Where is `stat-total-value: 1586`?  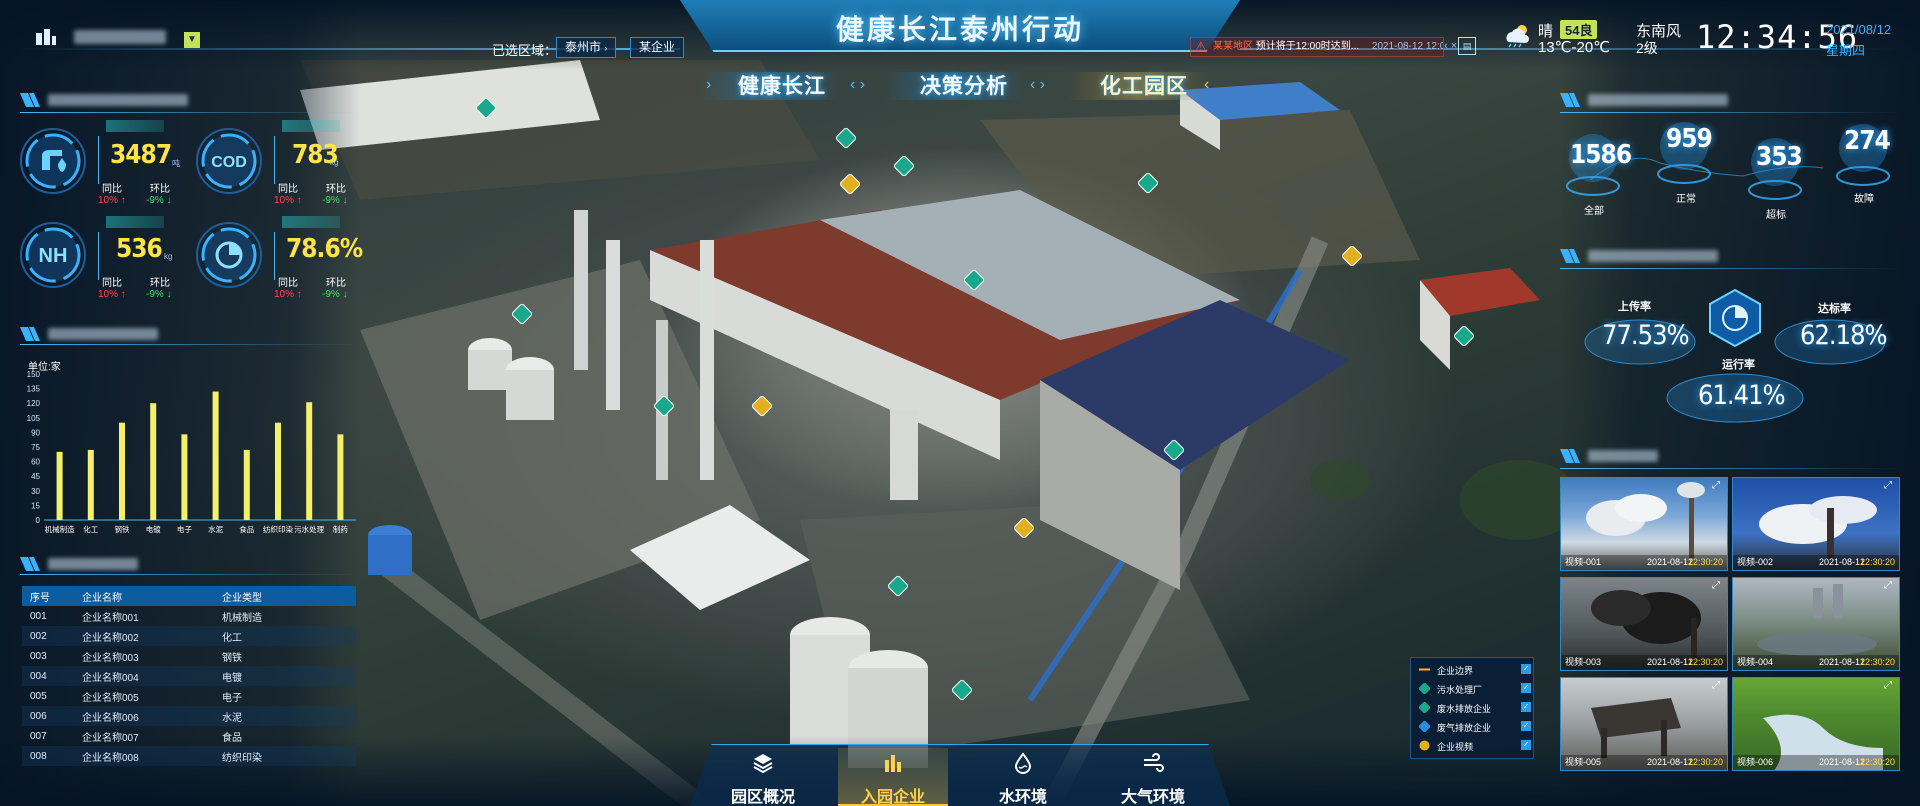 stat-total-value: 1586 is located at coordinates (1601, 155).